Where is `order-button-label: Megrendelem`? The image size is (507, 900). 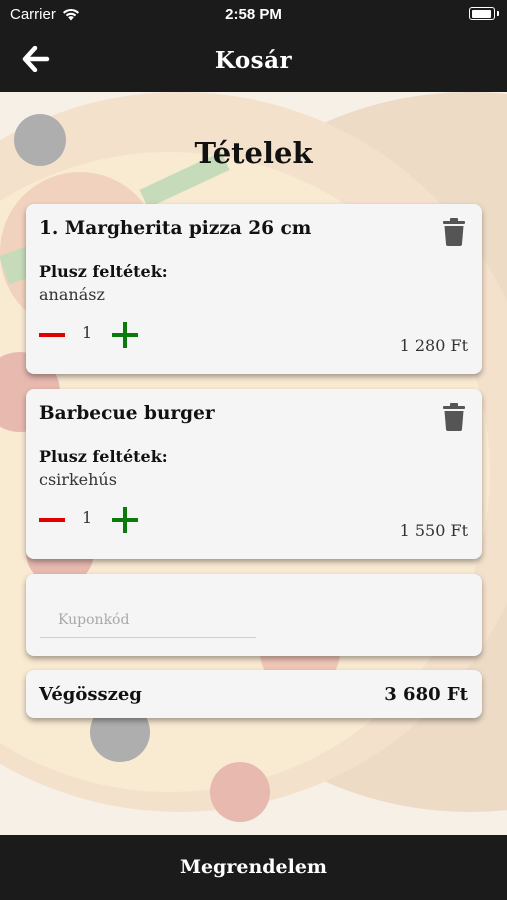 order-button-label: Megrendelem is located at coordinates (253, 867).